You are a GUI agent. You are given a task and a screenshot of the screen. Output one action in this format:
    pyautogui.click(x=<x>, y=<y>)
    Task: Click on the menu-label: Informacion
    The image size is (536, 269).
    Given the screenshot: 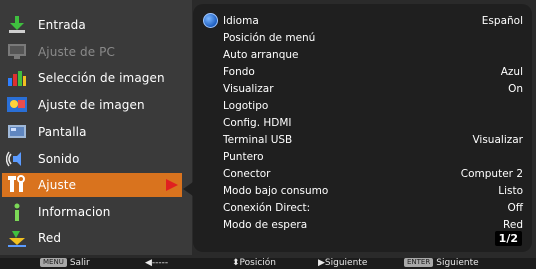 What is the action you would take?
    pyautogui.click(x=74, y=212)
    